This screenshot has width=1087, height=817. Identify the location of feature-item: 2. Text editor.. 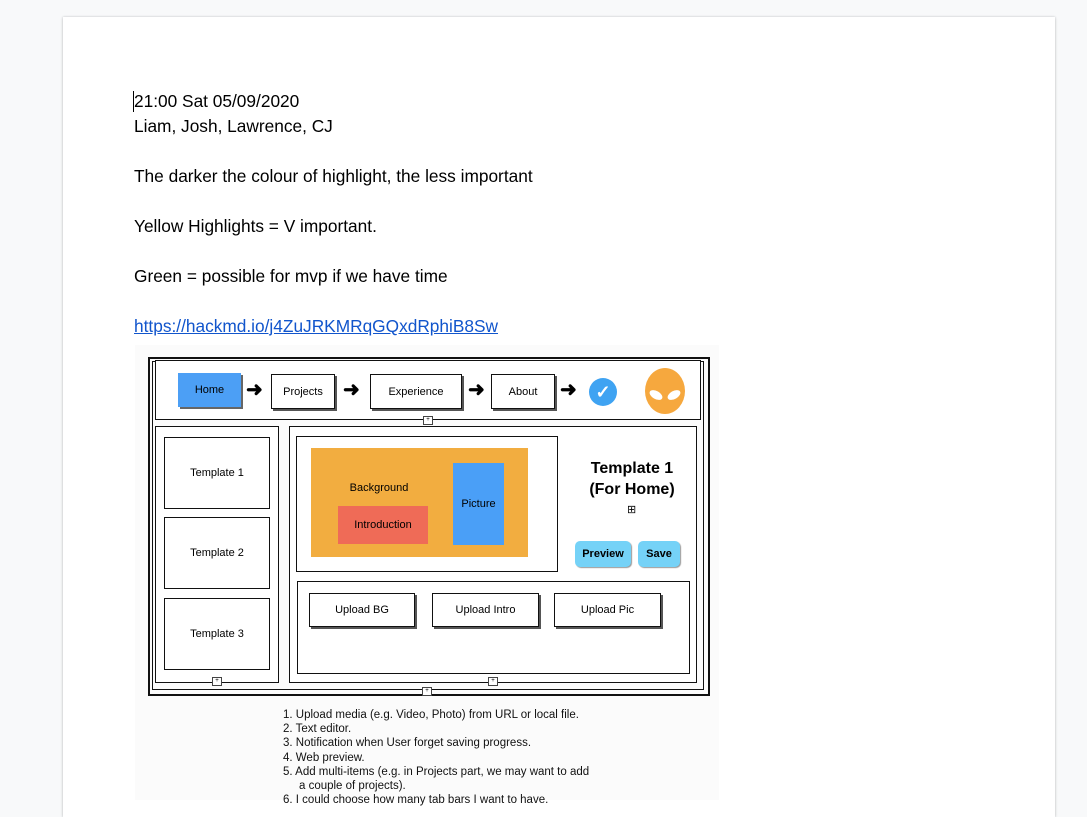
(317, 729).